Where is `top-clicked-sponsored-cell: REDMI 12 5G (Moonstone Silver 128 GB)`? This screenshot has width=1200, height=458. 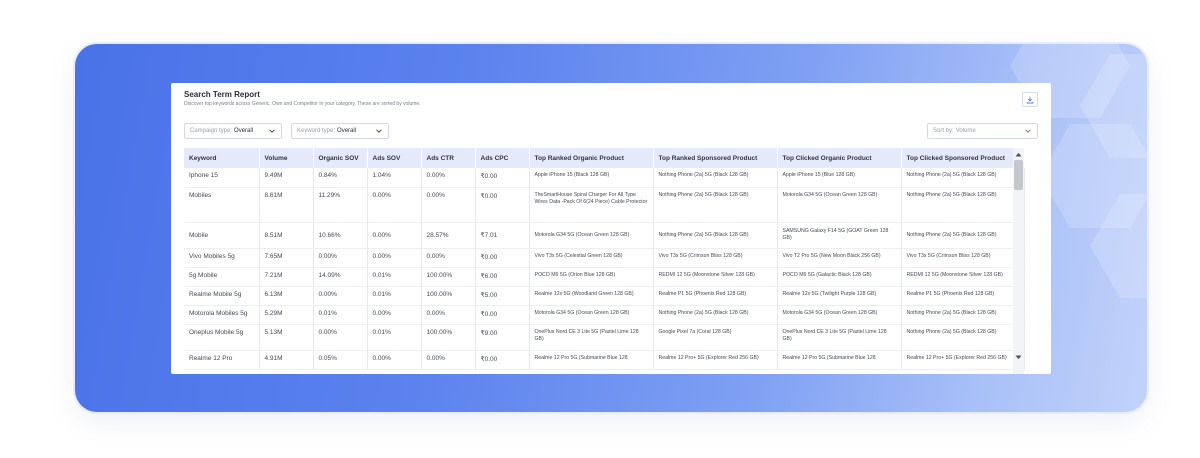 top-clicked-sponsored-cell: REDMI 12 5G (Moonstone Silver 128 GB) is located at coordinates (963, 277).